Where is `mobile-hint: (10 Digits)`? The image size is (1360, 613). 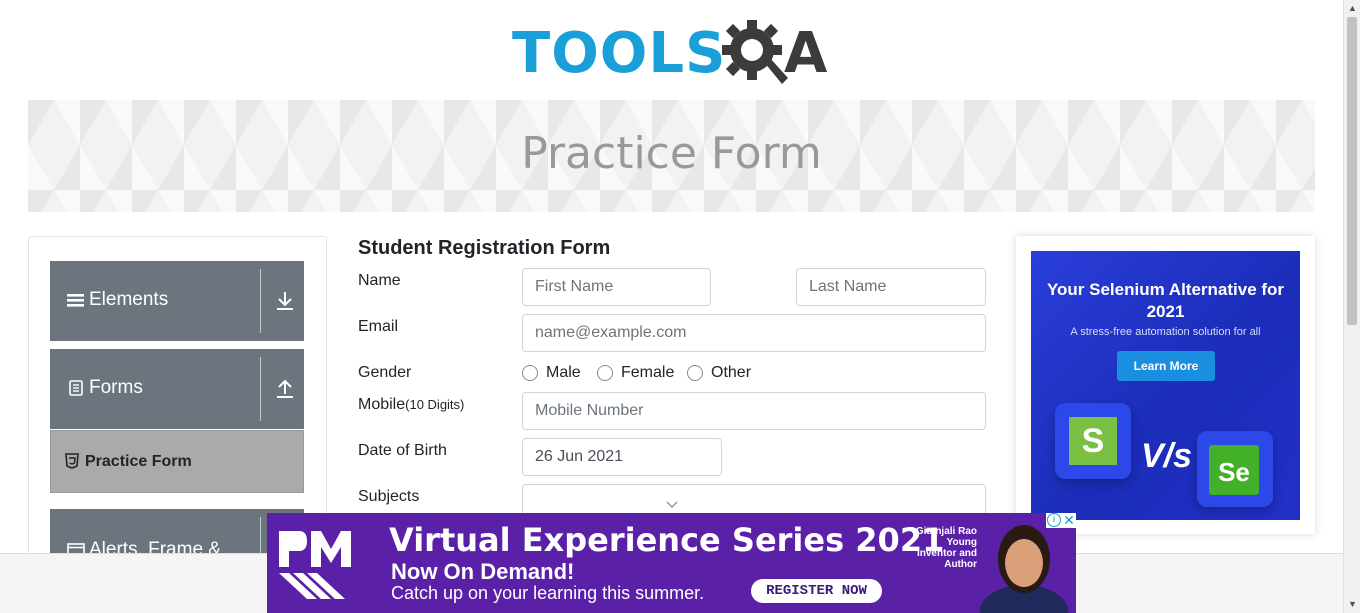
mobile-hint: (10 Digits) is located at coordinates (435, 404).